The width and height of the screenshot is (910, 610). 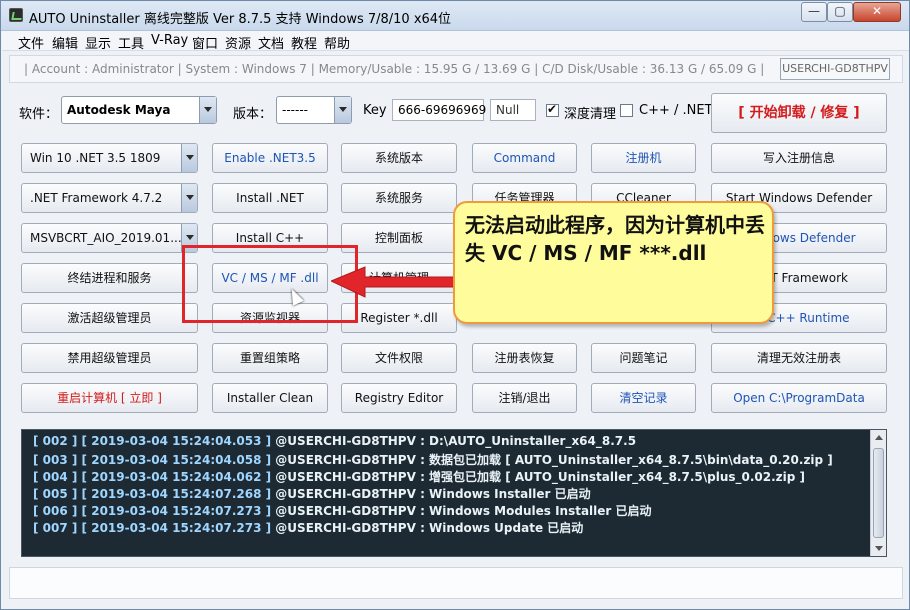 What do you see at coordinates (524, 158) in the screenshot?
I see `command-button: Command` at bounding box center [524, 158].